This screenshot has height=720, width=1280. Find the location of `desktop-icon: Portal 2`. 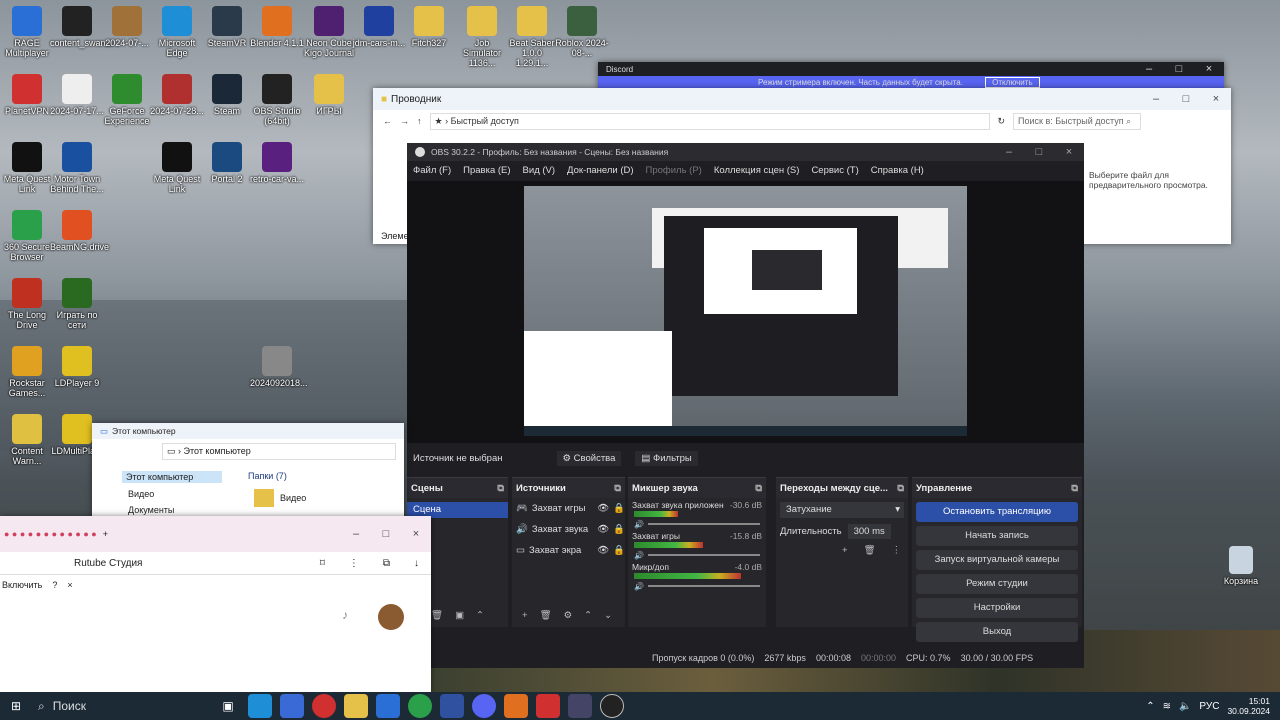

desktop-icon: Portal 2 is located at coordinates (227, 163).